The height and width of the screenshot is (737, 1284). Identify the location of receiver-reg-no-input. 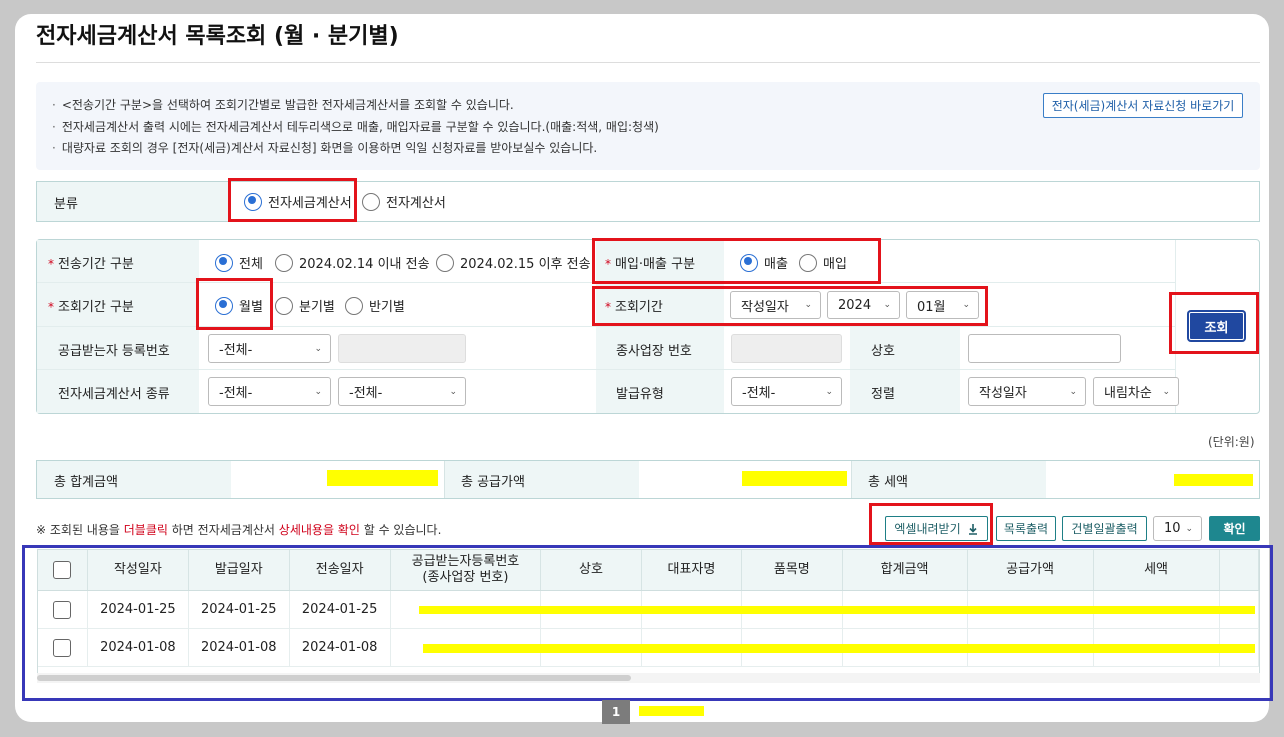
(402, 348).